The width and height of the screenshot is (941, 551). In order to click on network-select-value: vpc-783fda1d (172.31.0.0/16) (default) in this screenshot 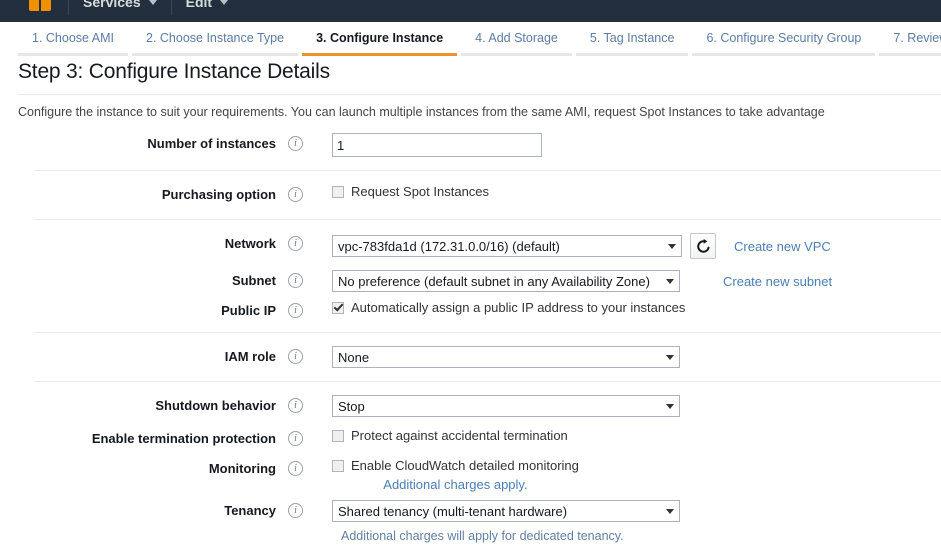, I will do `click(449, 246)`.